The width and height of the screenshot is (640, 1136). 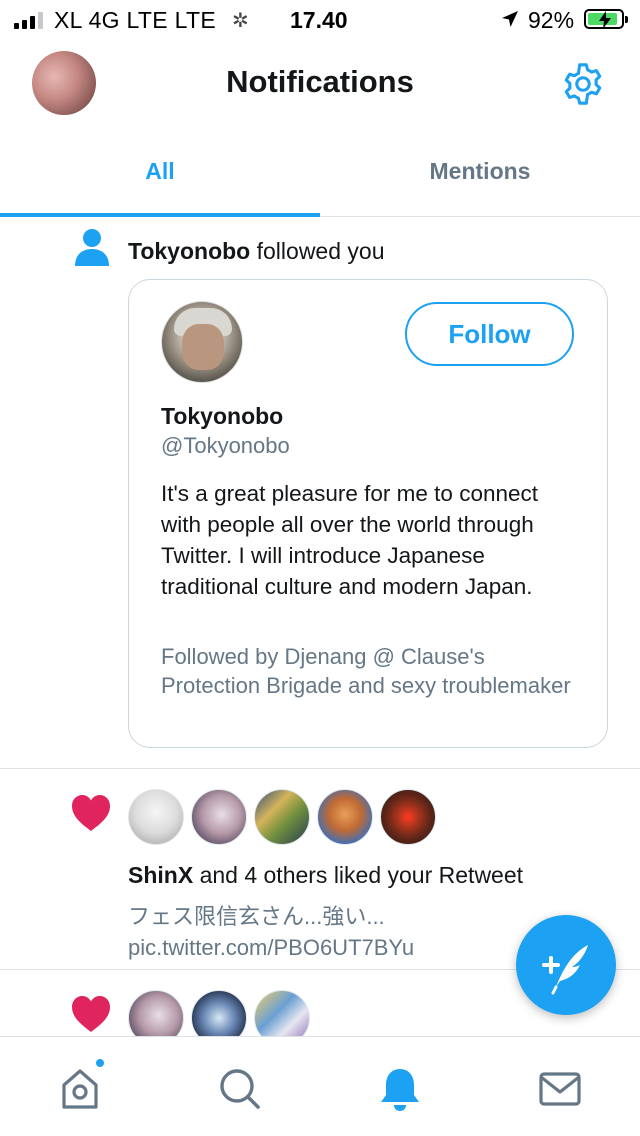 I want to click on page-title: Notifications, so click(x=320, y=81).